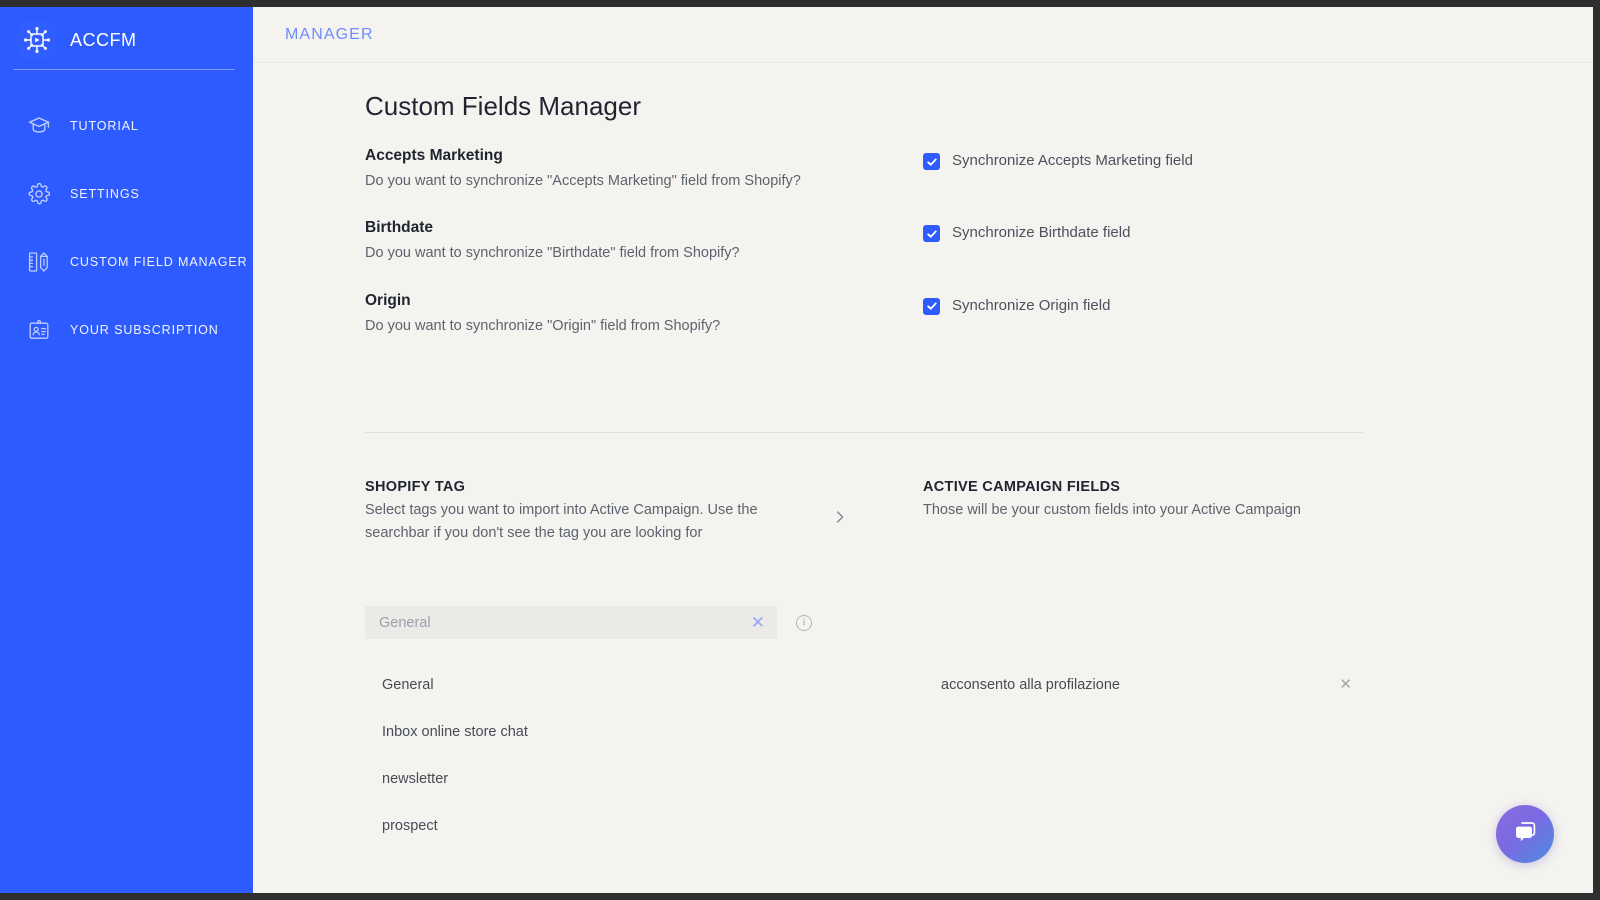 This screenshot has width=1600, height=900. Describe the element at coordinates (37, 40) in the screenshot. I see `chip-play-icon` at that location.